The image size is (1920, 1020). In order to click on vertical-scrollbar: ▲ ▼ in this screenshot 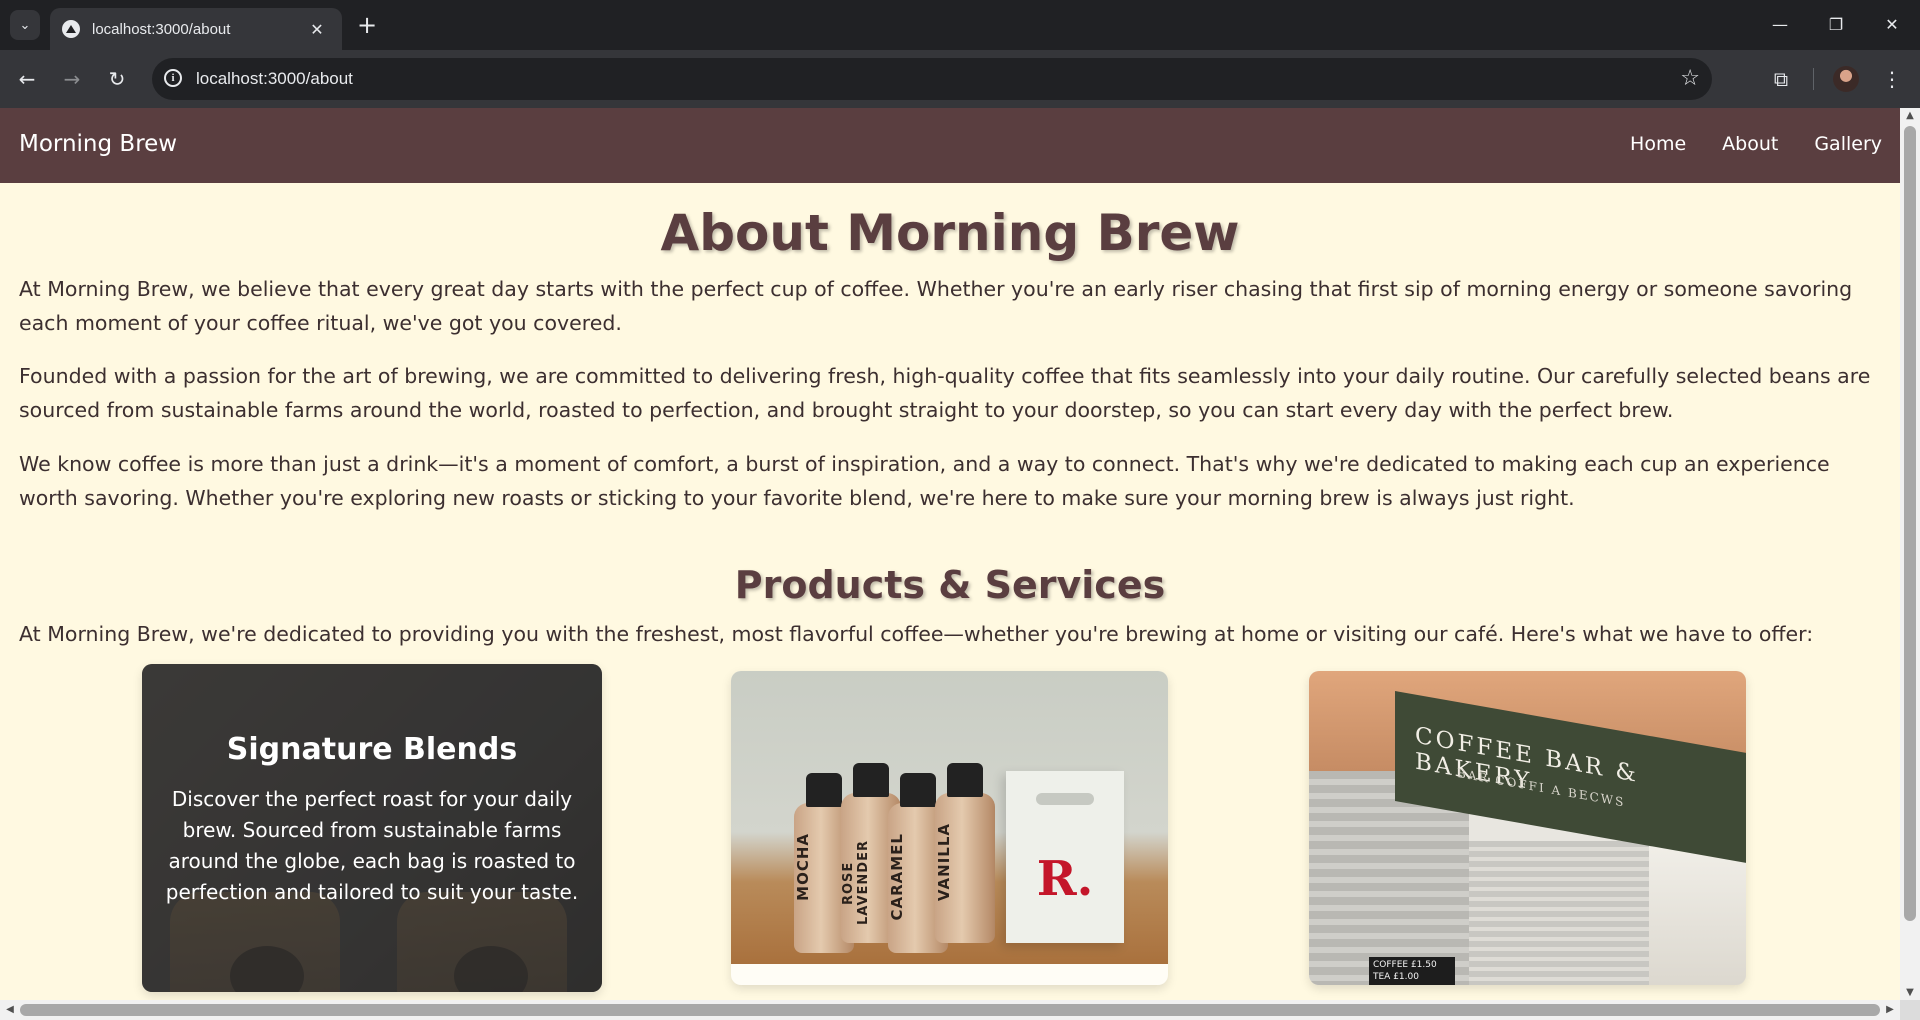, I will do `click(1910, 554)`.